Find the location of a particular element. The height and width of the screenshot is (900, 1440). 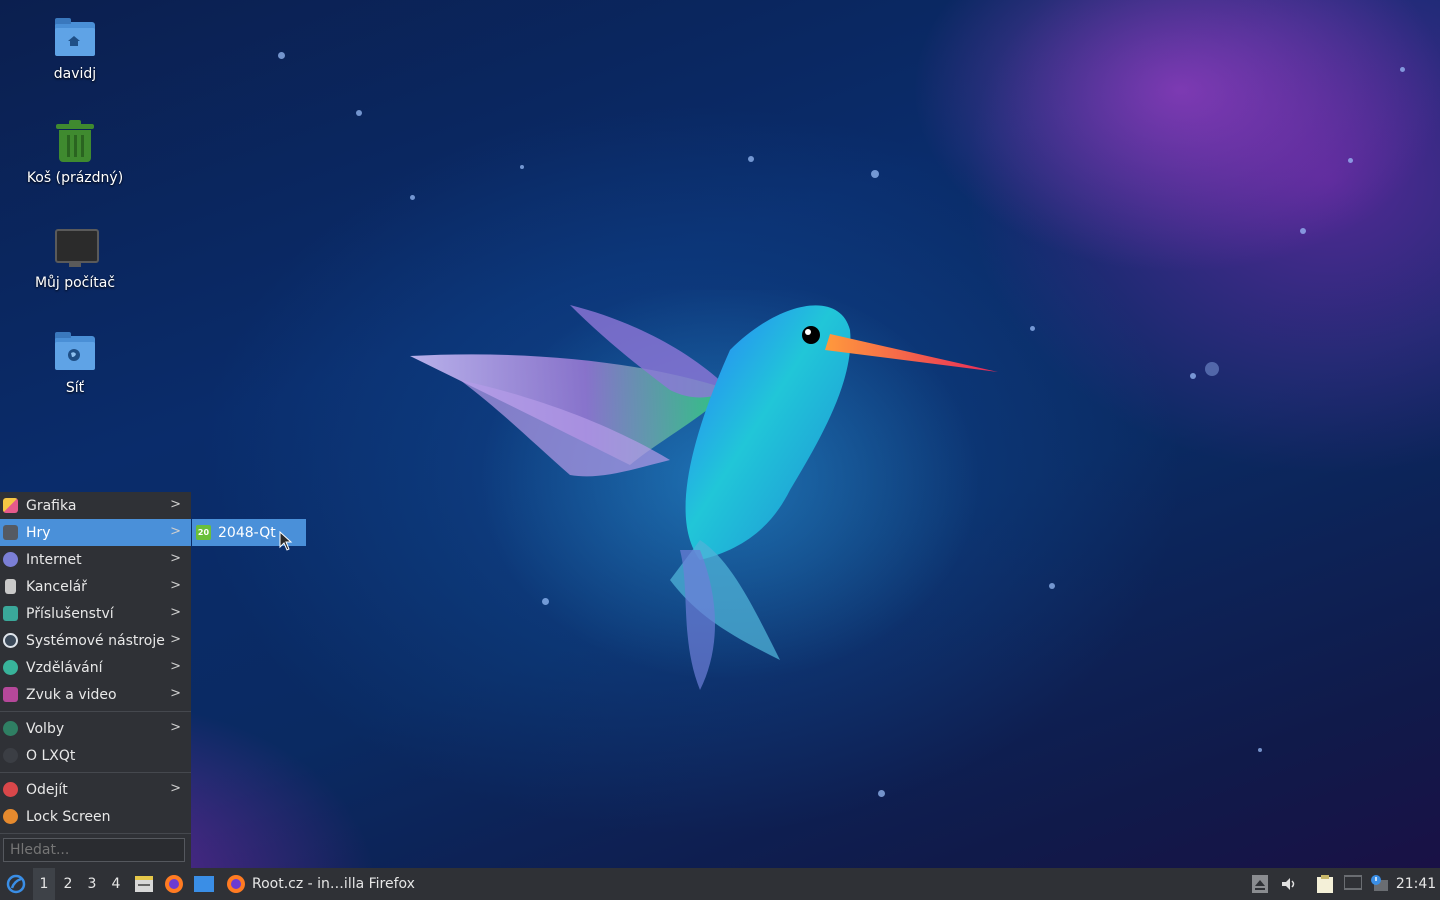

desktop-switch-1: 1 is located at coordinates (44, 884).